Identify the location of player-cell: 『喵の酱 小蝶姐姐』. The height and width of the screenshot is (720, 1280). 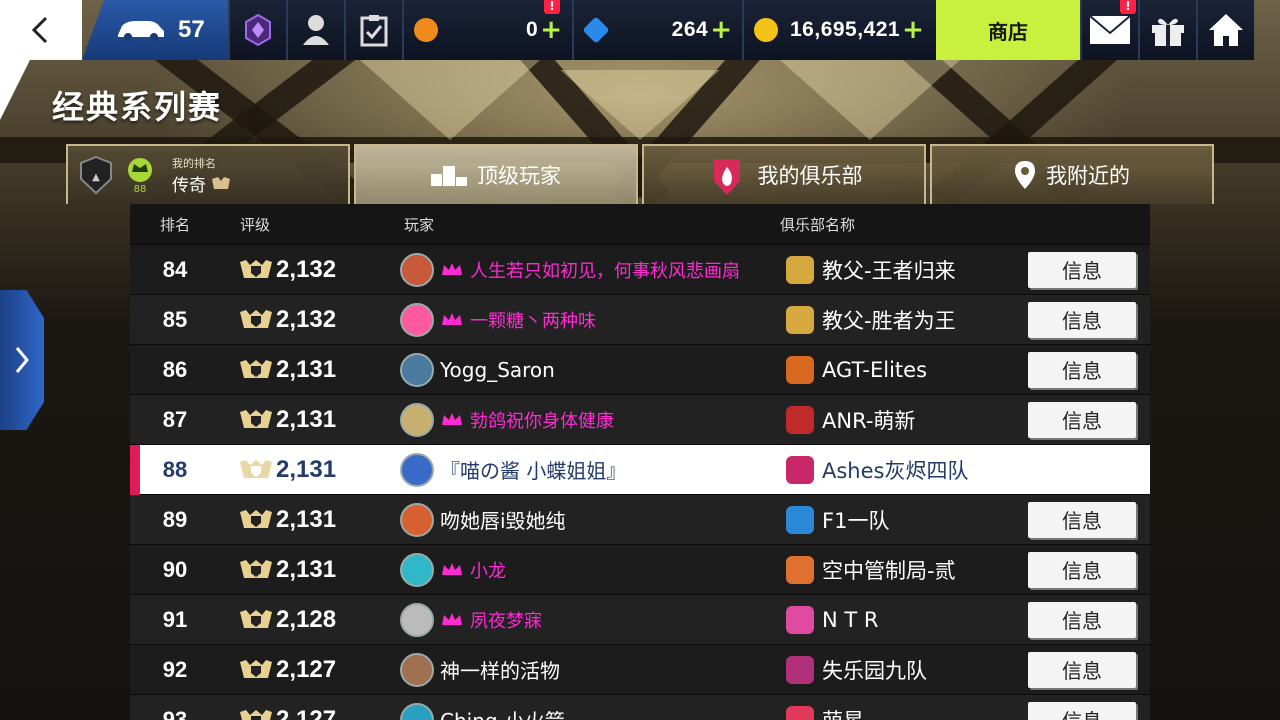
(590, 469).